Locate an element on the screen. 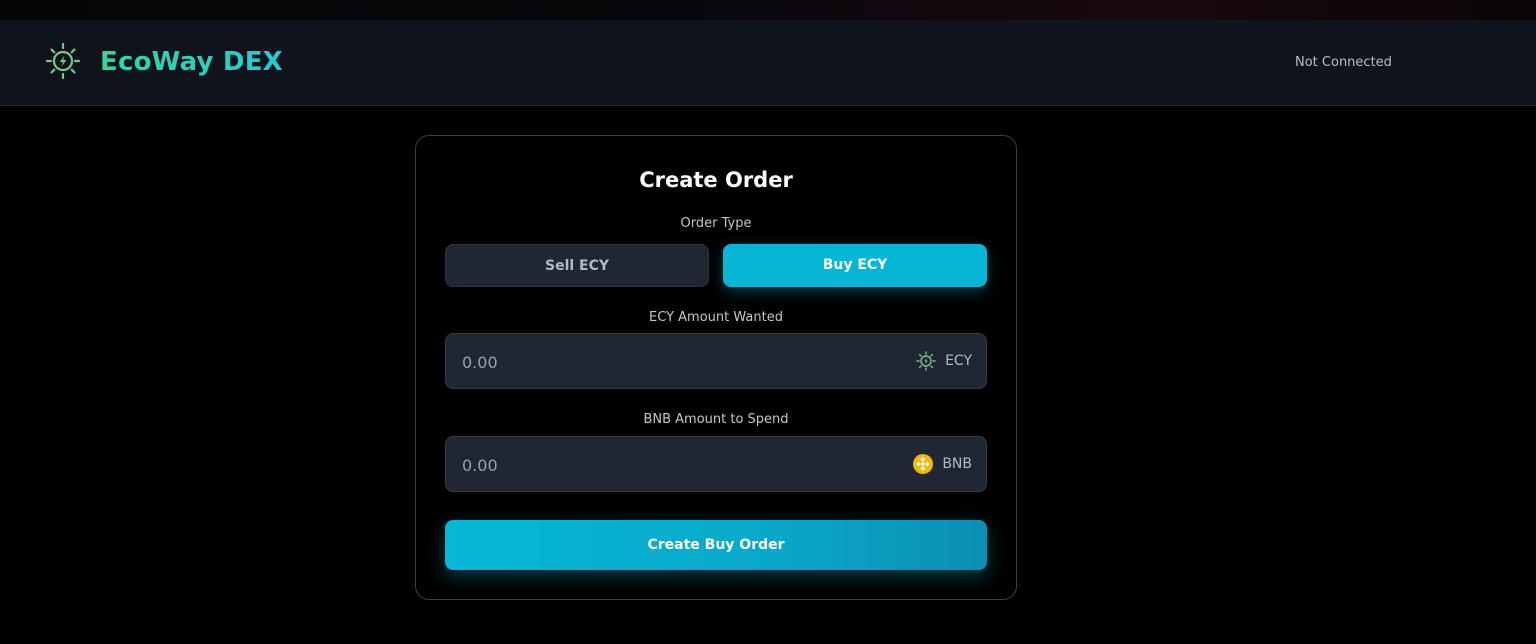 This screenshot has height=644, width=1536. card-title: Create Order is located at coordinates (716, 180).